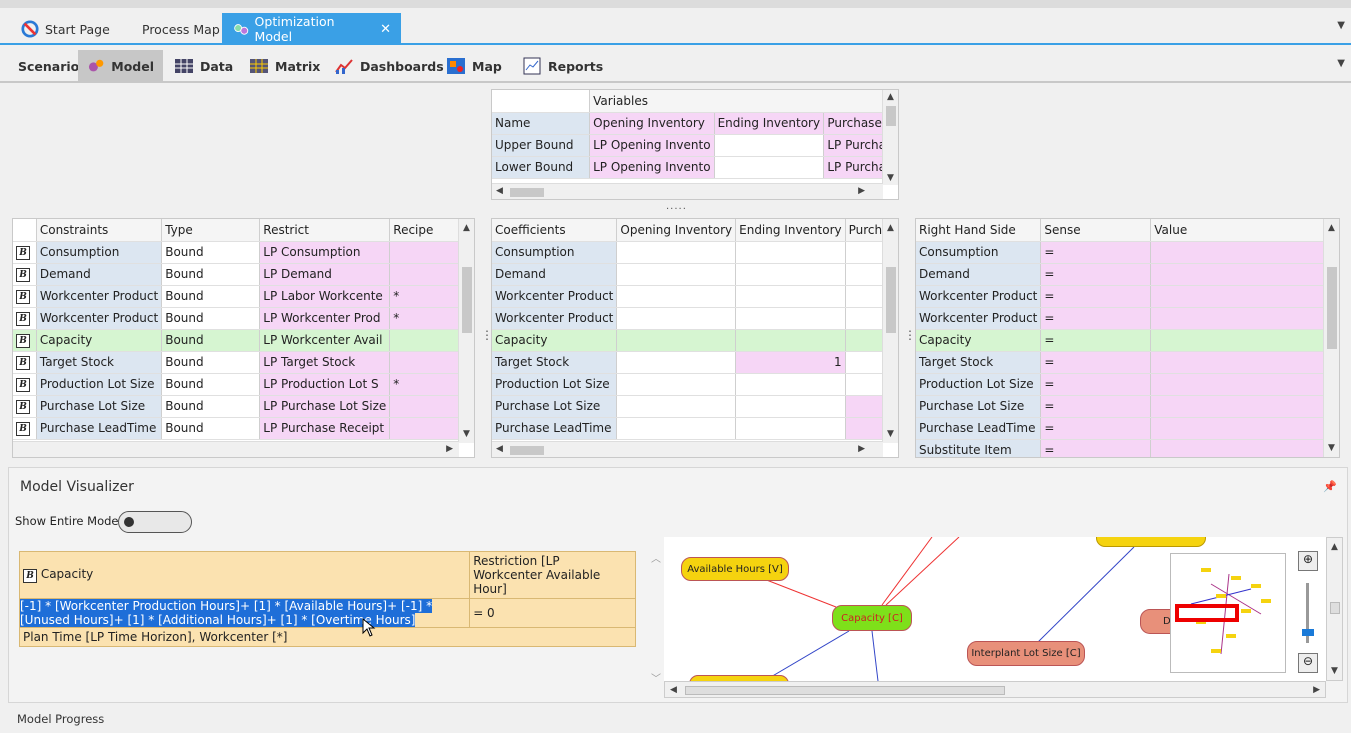 This screenshot has width=1351, height=733. I want to click on table-row: Target Stock=0, so click(1127, 362).